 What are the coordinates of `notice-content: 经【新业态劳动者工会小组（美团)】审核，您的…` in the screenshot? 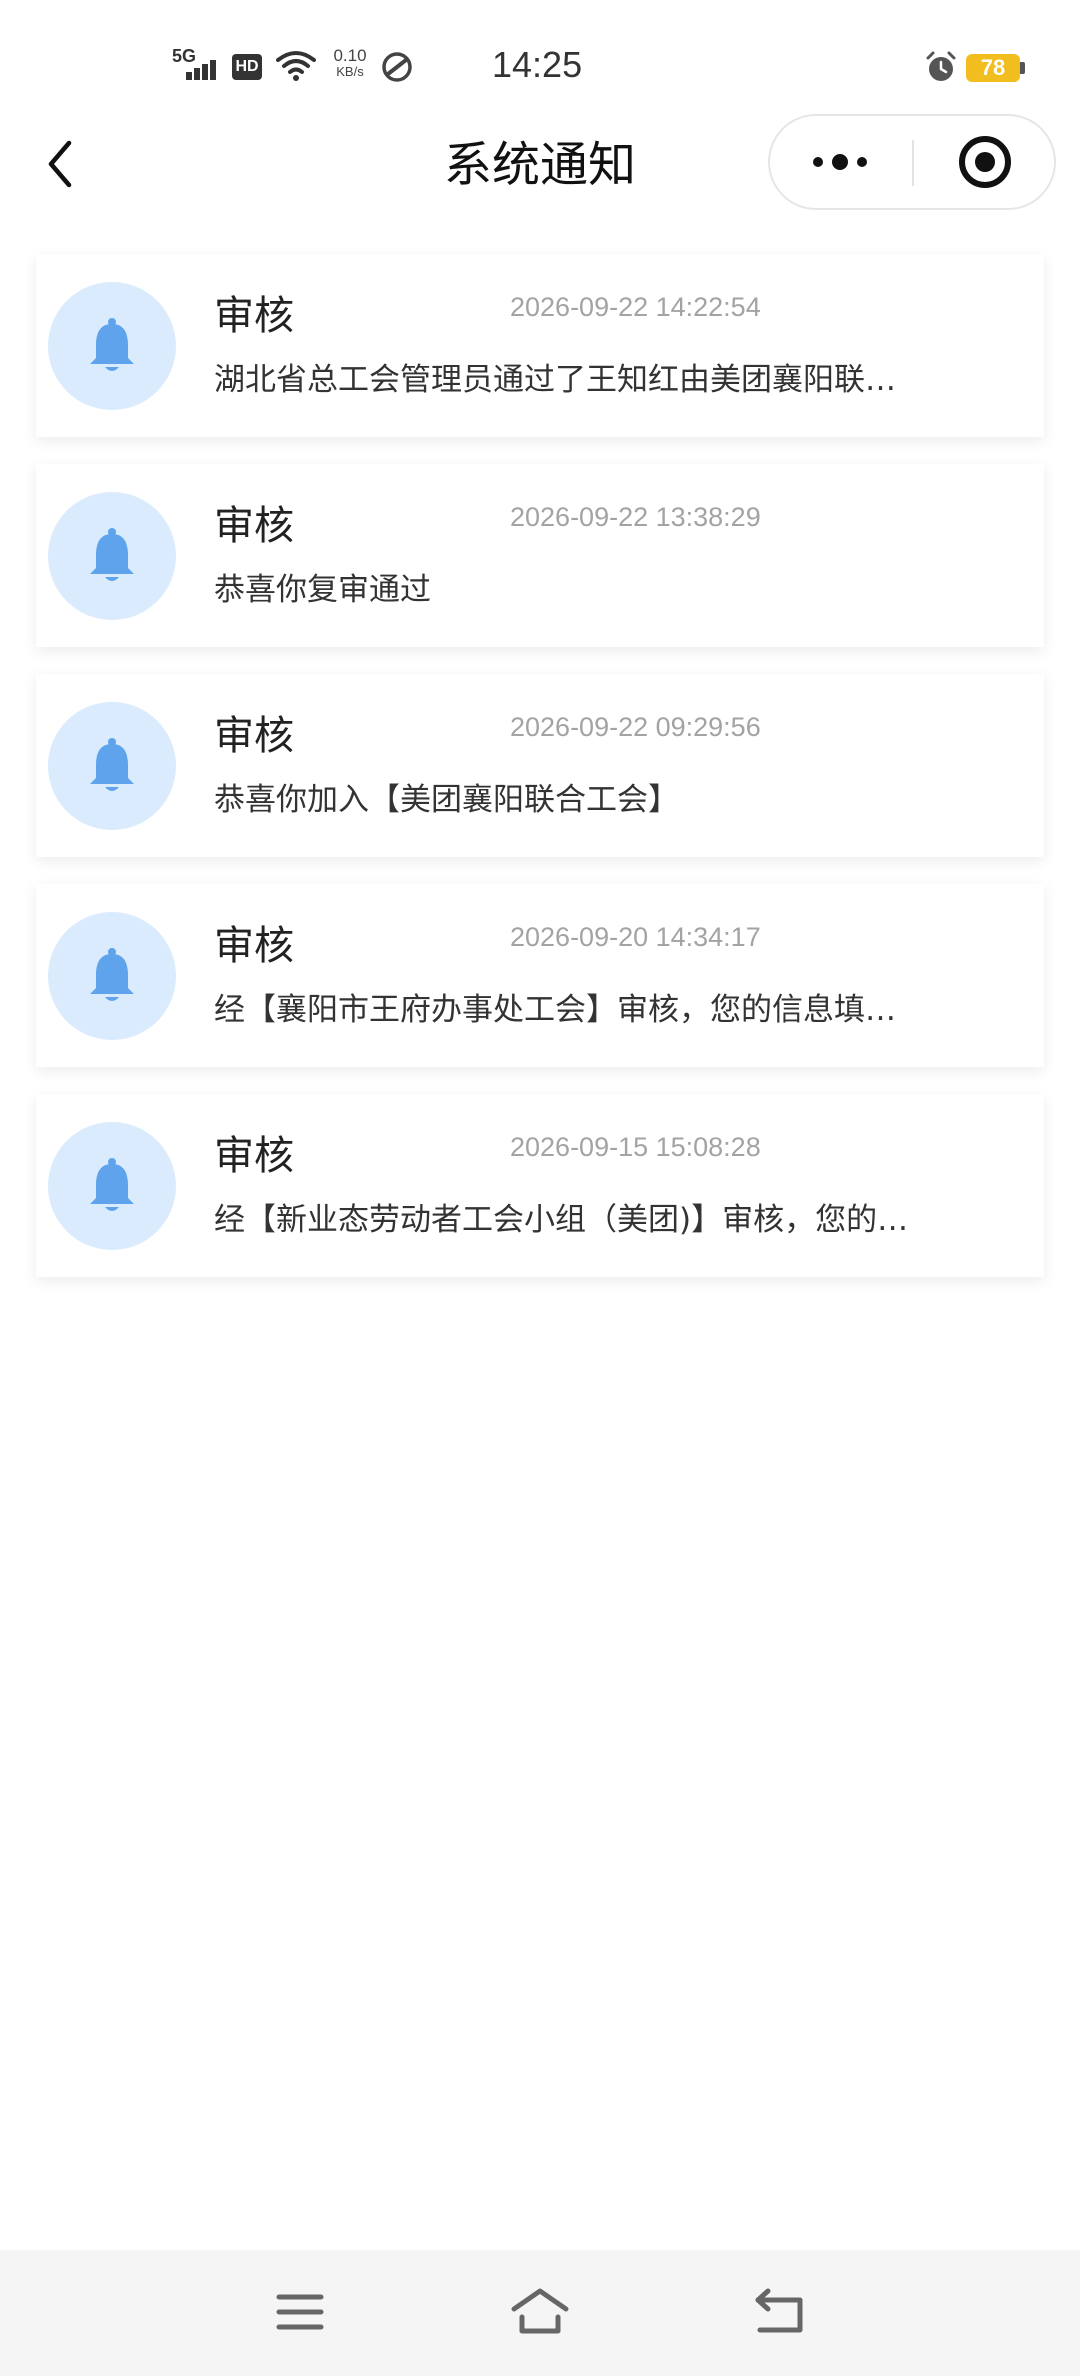 It's located at (561, 1220).